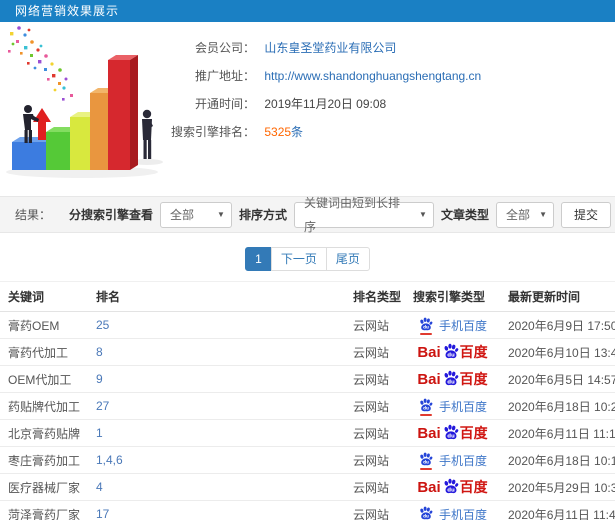 This screenshot has width=615, height=520. I want to click on page-1-button: 1, so click(258, 259).